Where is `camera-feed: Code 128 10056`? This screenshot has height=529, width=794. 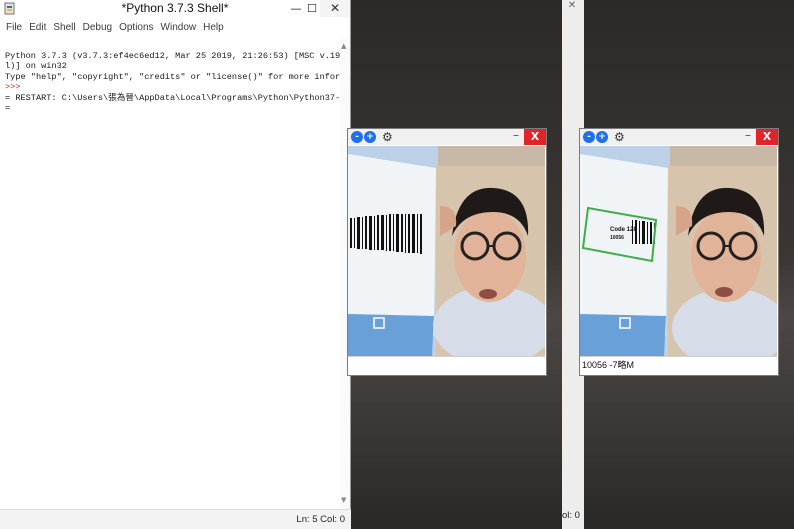
camera-feed: Code 128 10056 is located at coordinates (678, 251).